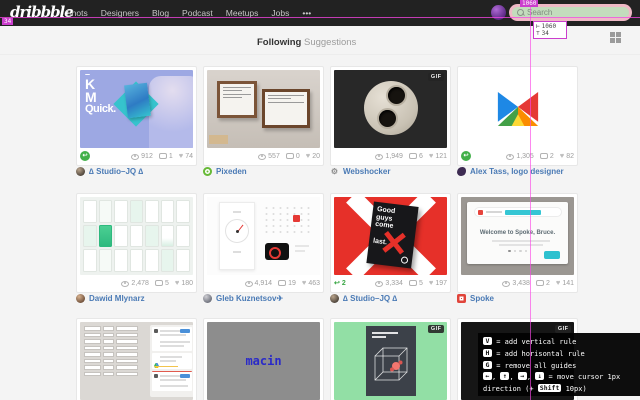 This screenshot has width=640, height=400. What do you see at coordinates (529, 3) in the screenshot?
I see `guide-x-badge: 1060` at bounding box center [529, 3].